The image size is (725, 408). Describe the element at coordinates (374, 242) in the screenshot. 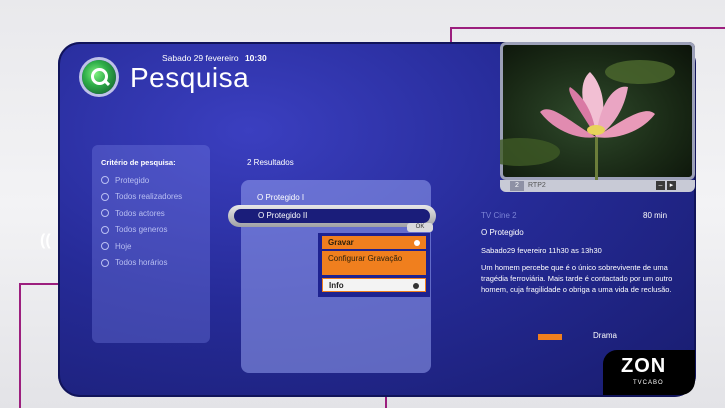

I see `menu-item-gravar: Gravar` at that location.